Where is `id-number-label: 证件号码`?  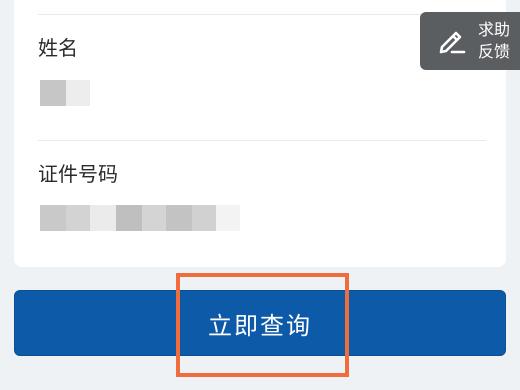 id-number-label: 证件号码 is located at coordinates (78, 174).